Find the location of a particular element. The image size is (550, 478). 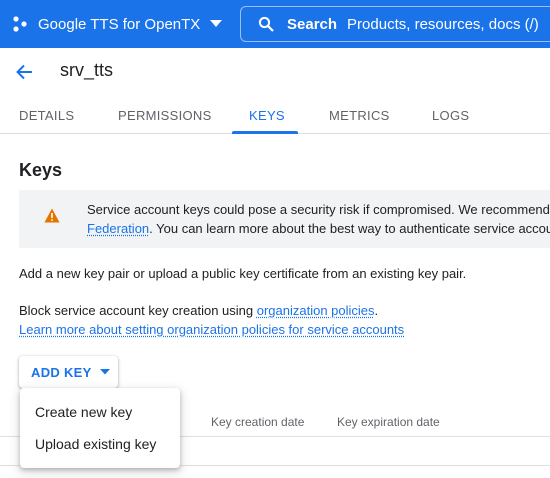

project-picker: Google TTS for OpenTX is located at coordinates (116, 24).